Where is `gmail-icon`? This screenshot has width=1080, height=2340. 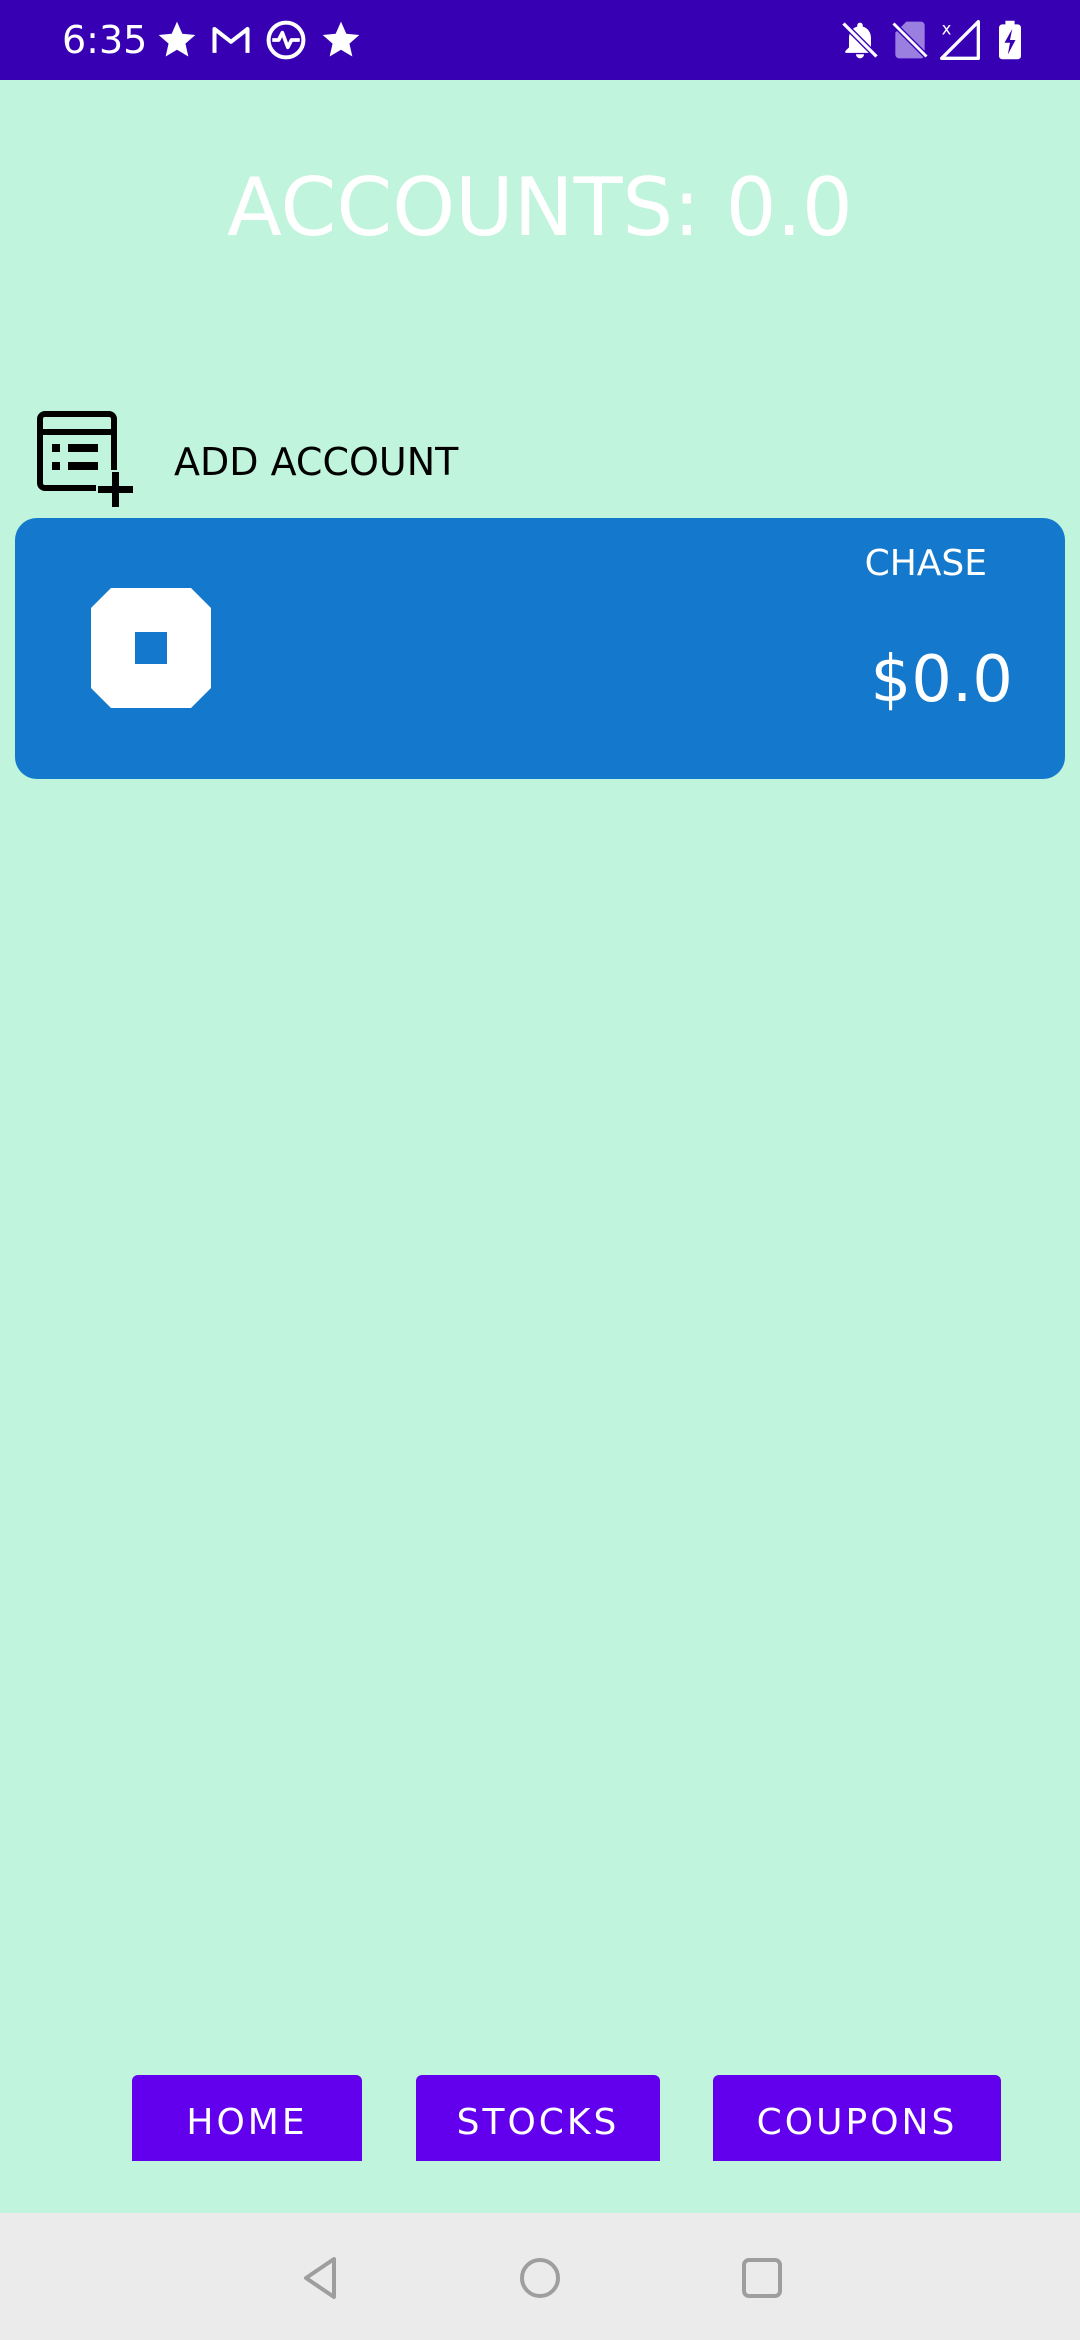 gmail-icon is located at coordinates (231, 39).